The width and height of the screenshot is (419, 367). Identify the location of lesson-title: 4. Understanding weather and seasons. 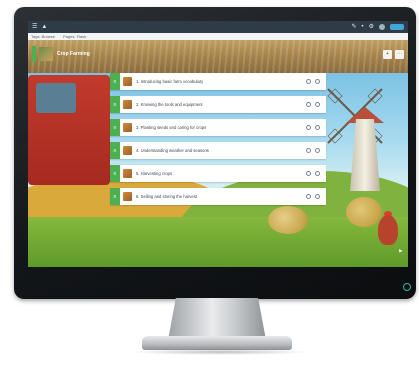
(172, 150).